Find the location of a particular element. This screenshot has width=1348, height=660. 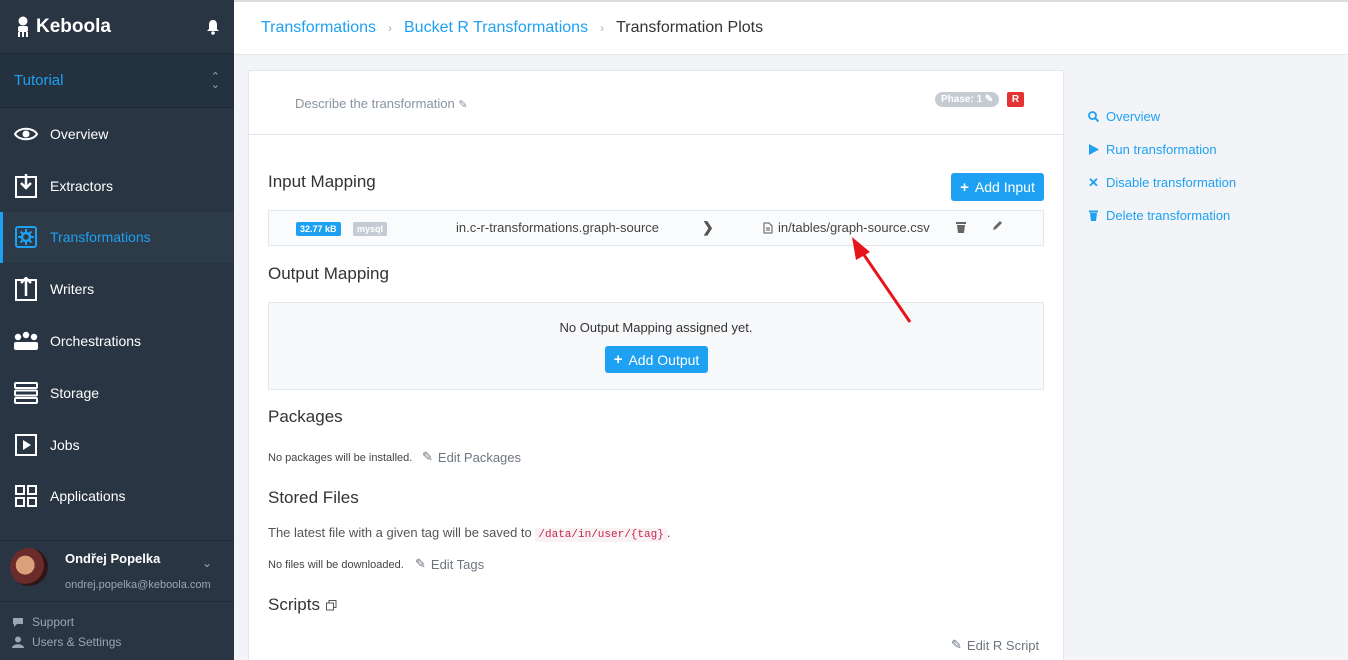

action-delete: Delete transformation is located at coordinates (1162, 215).